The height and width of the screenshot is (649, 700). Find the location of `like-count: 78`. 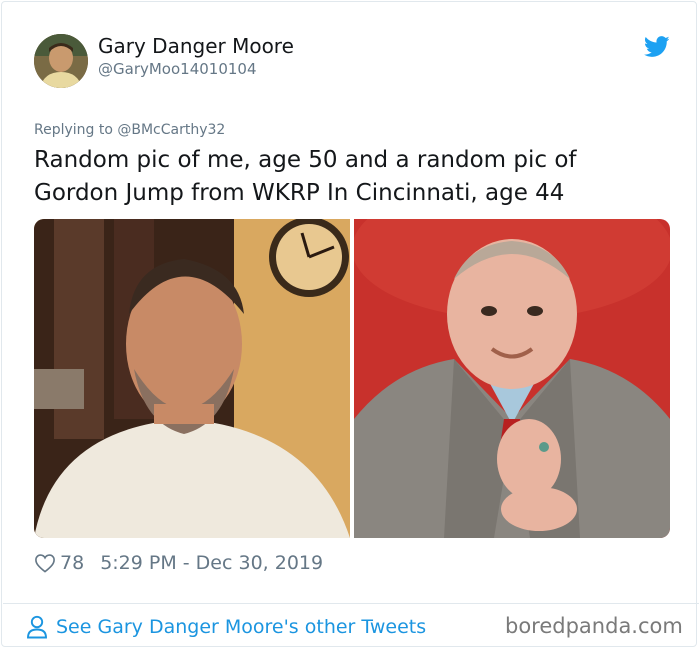

like-count: 78 is located at coordinates (72, 563).